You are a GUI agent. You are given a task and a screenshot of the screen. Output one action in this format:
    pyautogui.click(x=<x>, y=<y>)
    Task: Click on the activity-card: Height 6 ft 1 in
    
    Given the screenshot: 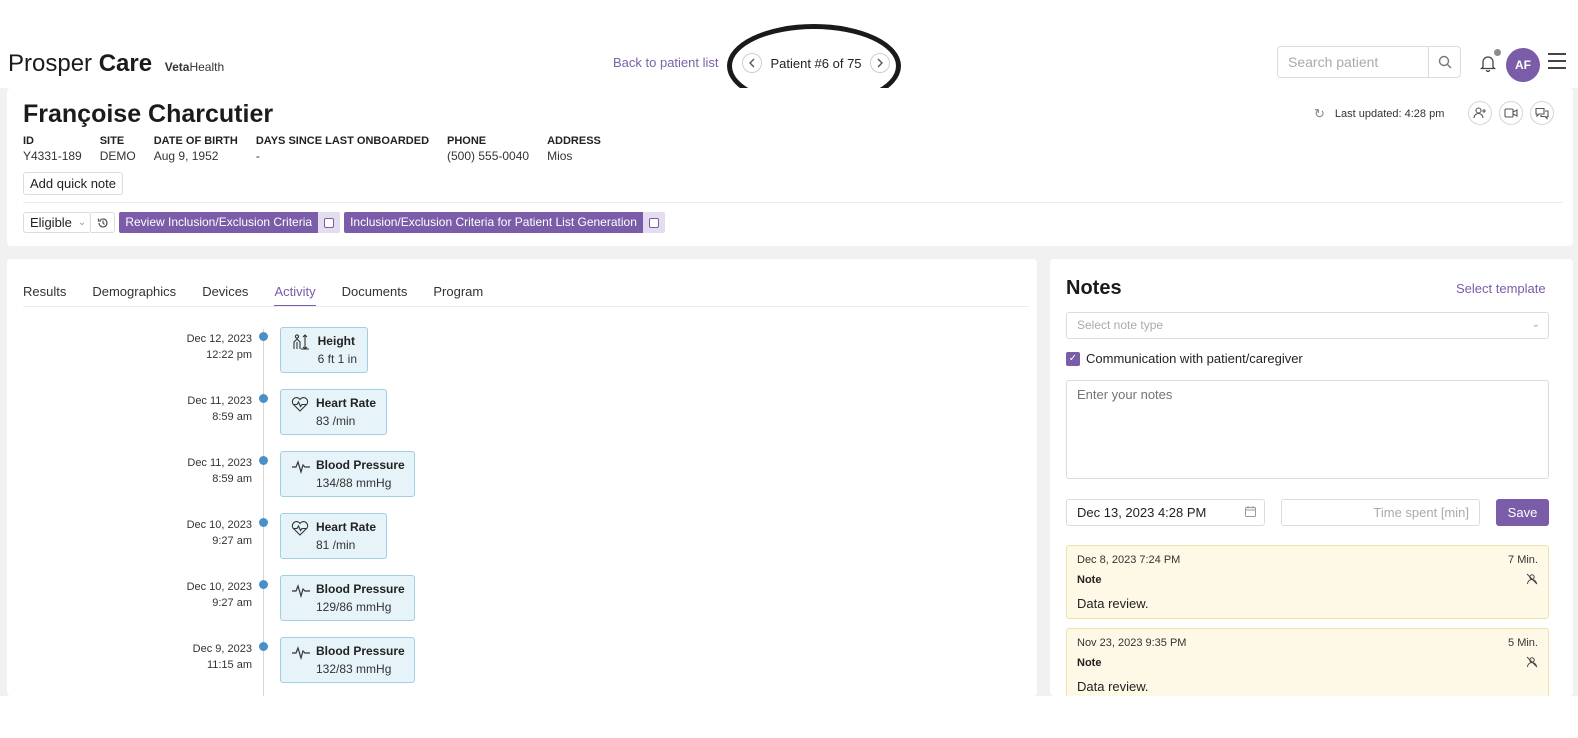 What is the action you would take?
    pyautogui.click(x=324, y=350)
    